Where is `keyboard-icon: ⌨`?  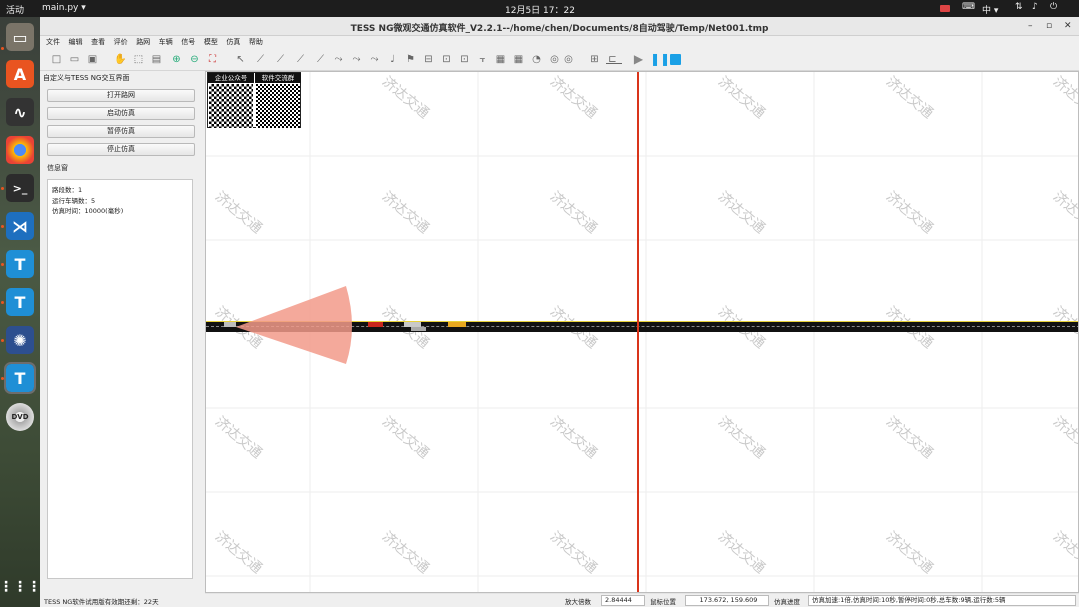 keyboard-icon: ⌨ is located at coordinates (968, 7).